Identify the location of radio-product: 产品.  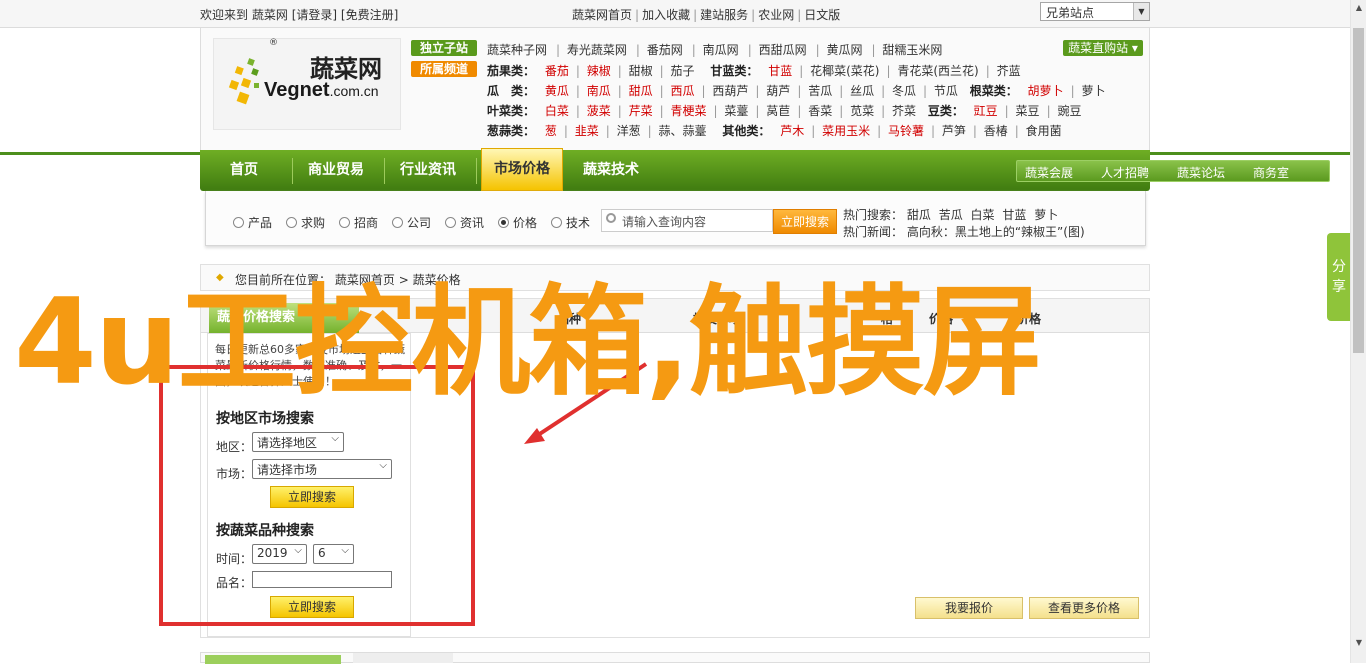
(252, 222).